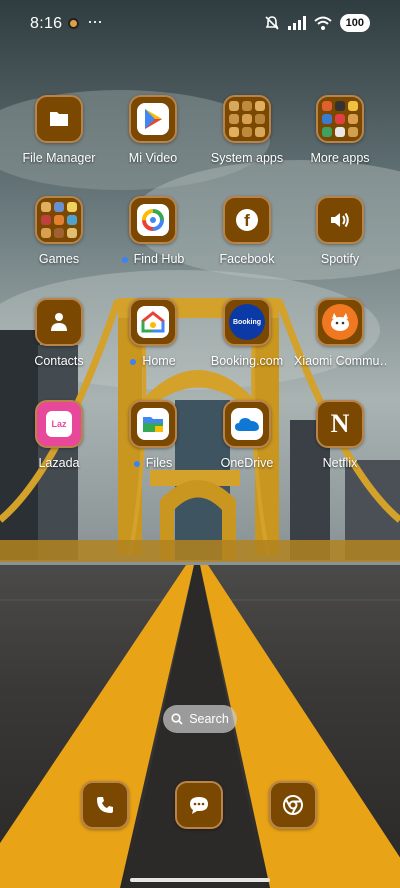 Image resolution: width=400 pixels, height=888 pixels. Describe the element at coordinates (272, 23) in the screenshot. I see `silent-mode-icon` at that location.